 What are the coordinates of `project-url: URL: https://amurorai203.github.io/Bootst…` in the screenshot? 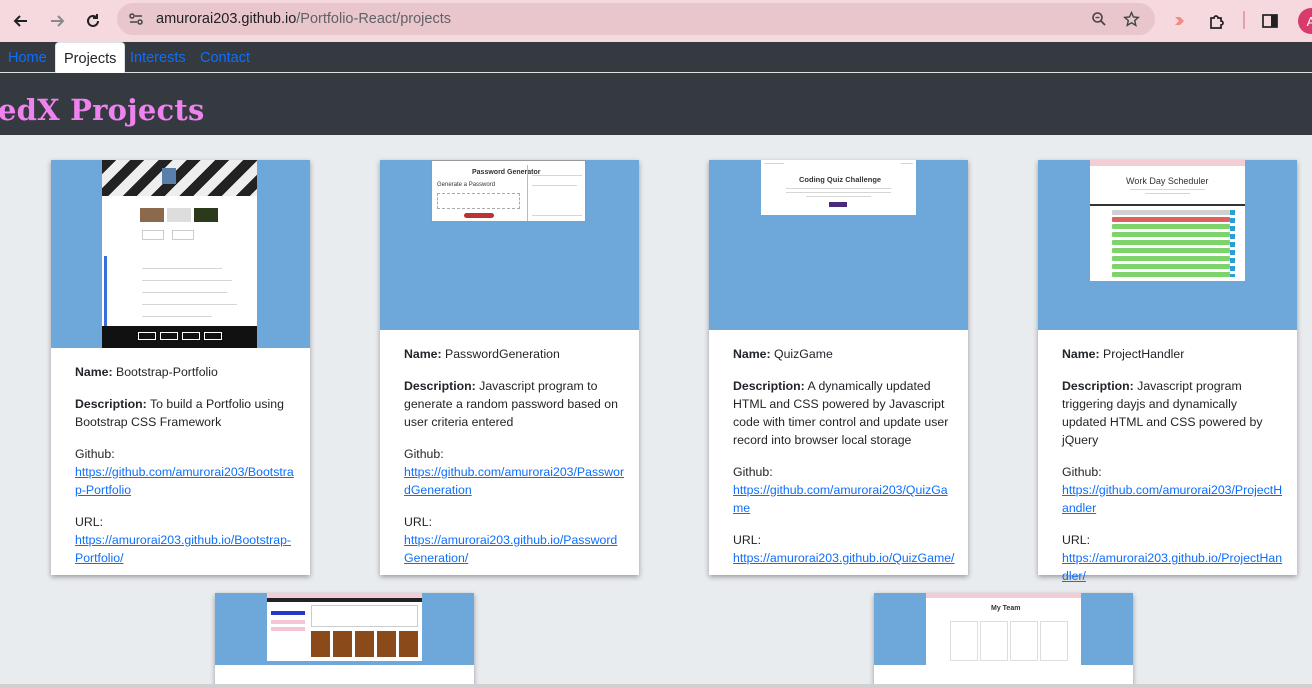 It's located at (186, 540).